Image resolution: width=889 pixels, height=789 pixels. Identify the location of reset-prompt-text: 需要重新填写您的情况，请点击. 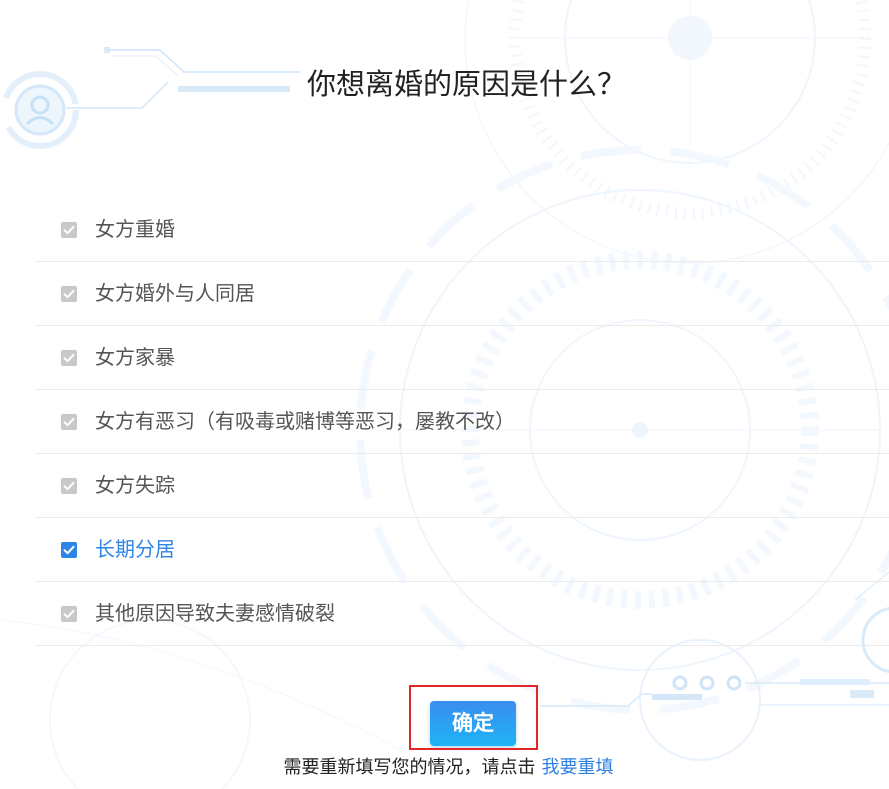
(409, 767).